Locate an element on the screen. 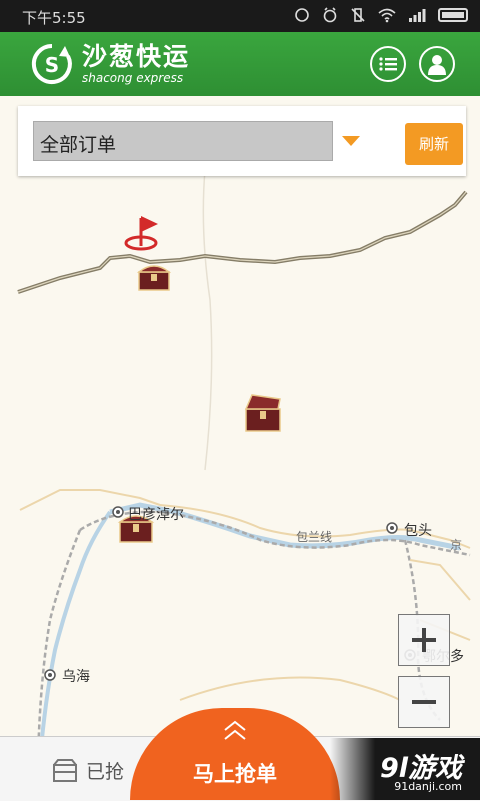 This screenshot has height=801, width=480. dropdown-toggle is located at coordinates (351, 141).